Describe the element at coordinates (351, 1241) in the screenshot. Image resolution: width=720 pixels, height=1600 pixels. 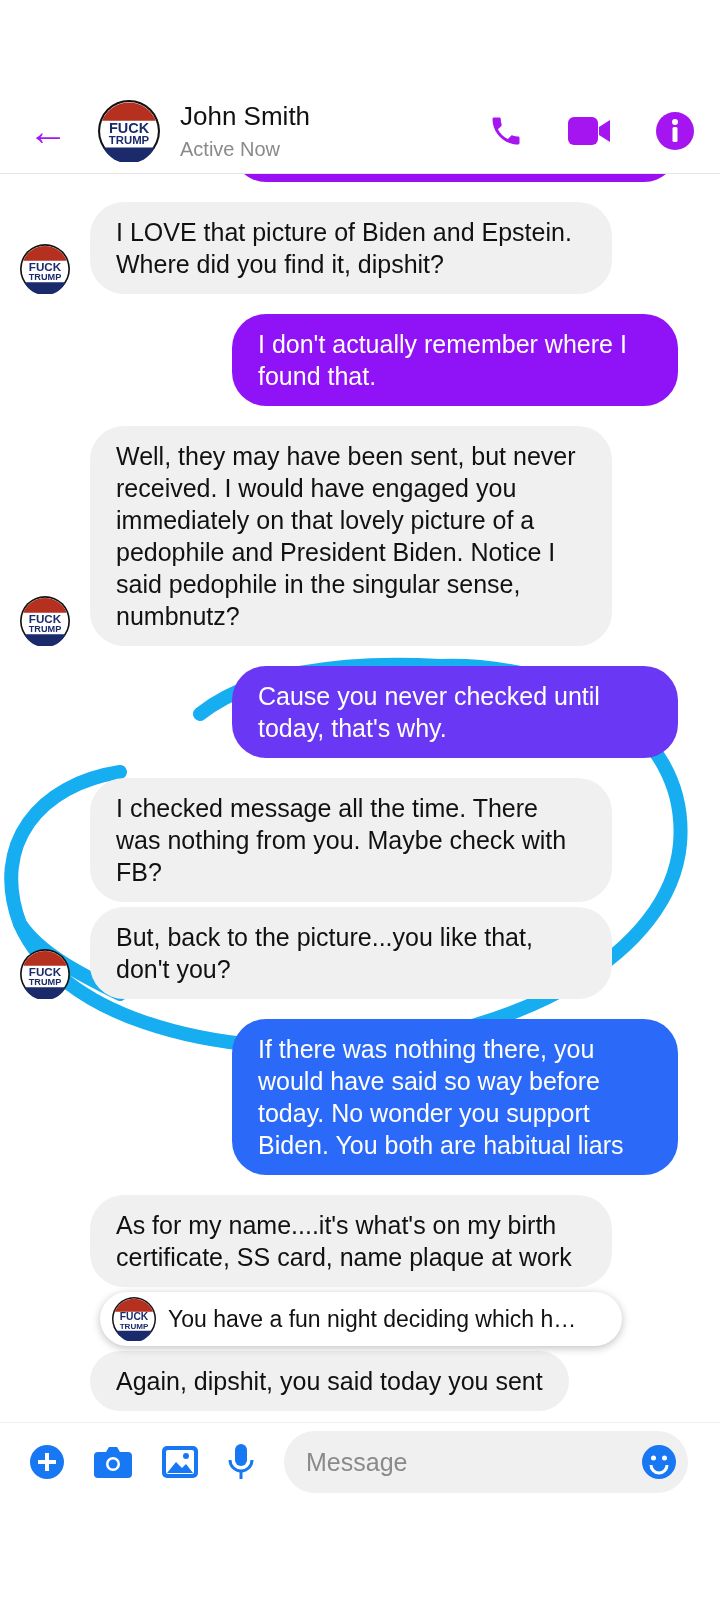
I see `message-bubble: As for my name....it's what's on my birth certificate, SS card, name plaque at work` at that location.